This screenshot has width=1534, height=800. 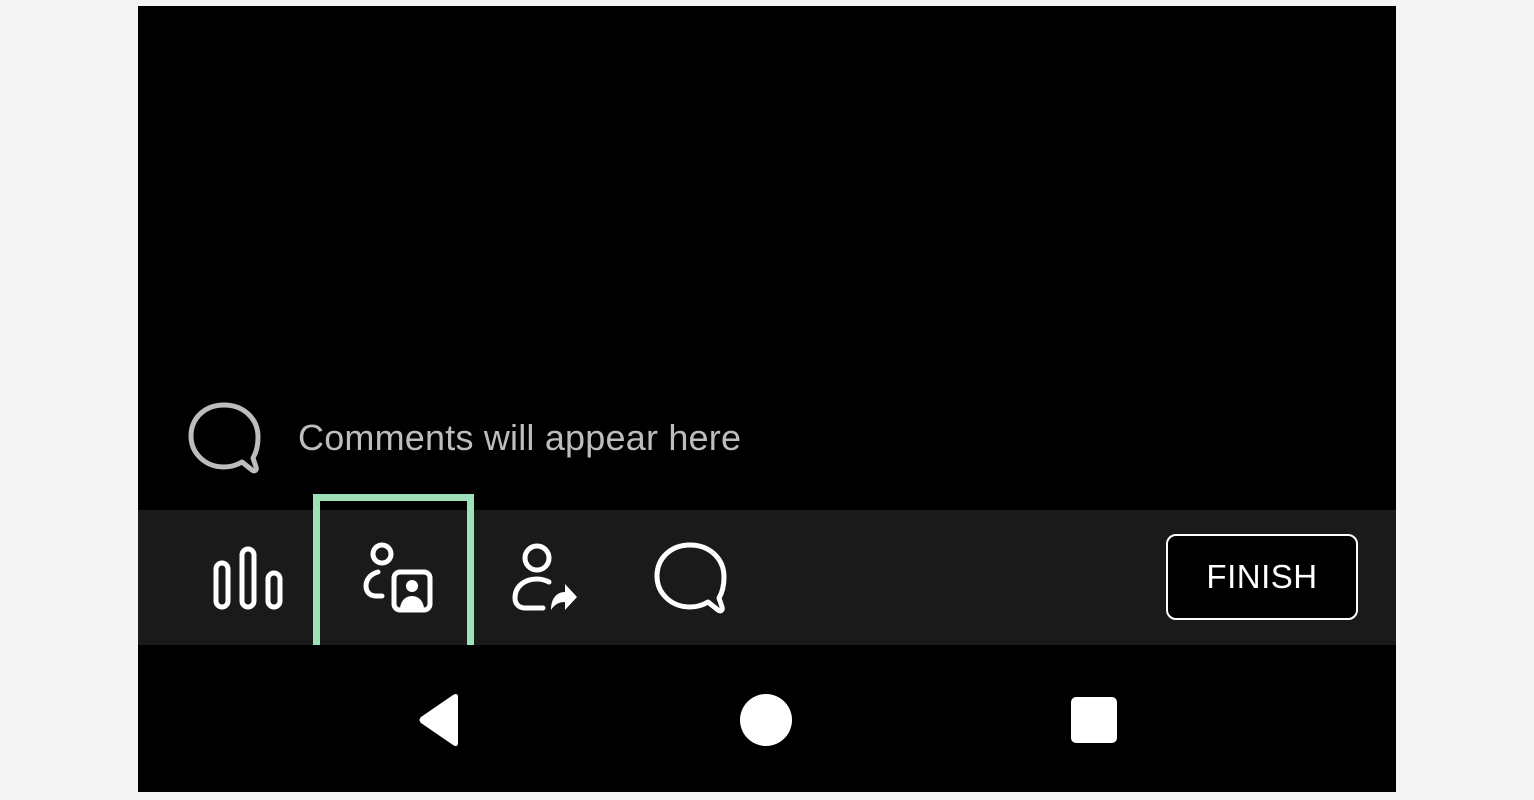 I want to click on home-button, so click(x=766, y=720).